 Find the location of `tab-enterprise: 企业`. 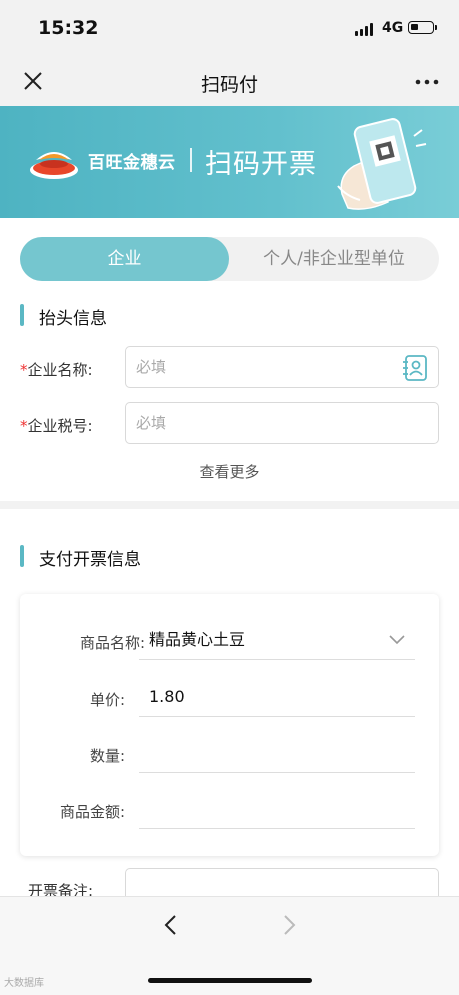

tab-enterprise: 企业 is located at coordinates (124, 259).